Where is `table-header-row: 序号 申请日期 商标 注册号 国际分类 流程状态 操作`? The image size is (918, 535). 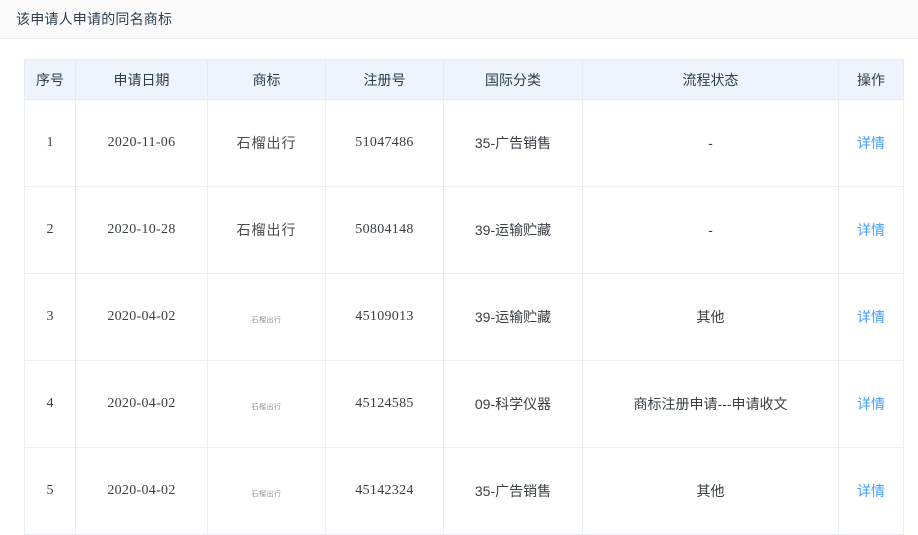 table-header-row: 序号 申请日期 商标 注册号 国际分类 流程状态 操作 is located at coordinates (464, 79).